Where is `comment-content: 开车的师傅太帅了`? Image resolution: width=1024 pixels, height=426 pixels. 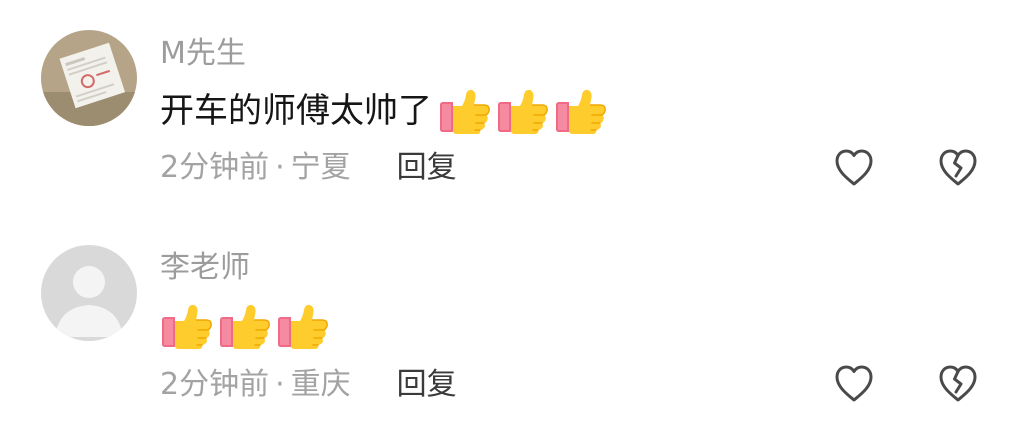
comment-content: 开车的师傅太帅了 is located at coordinates (384, 111).